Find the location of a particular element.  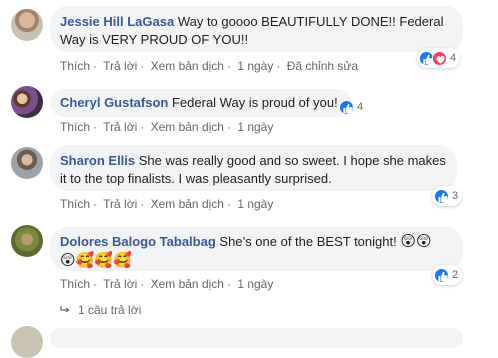

reaction-summary: 3 is located at coordinates (447, 196).